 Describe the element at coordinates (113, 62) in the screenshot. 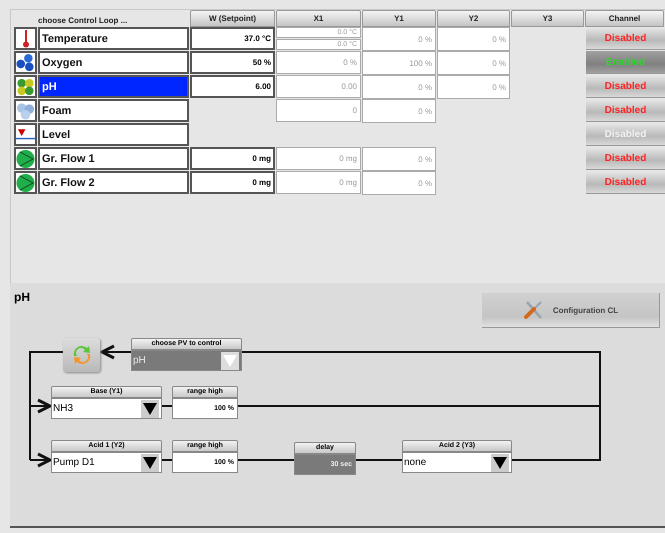

I see `loop-name-cell: Oxygen` at that location.